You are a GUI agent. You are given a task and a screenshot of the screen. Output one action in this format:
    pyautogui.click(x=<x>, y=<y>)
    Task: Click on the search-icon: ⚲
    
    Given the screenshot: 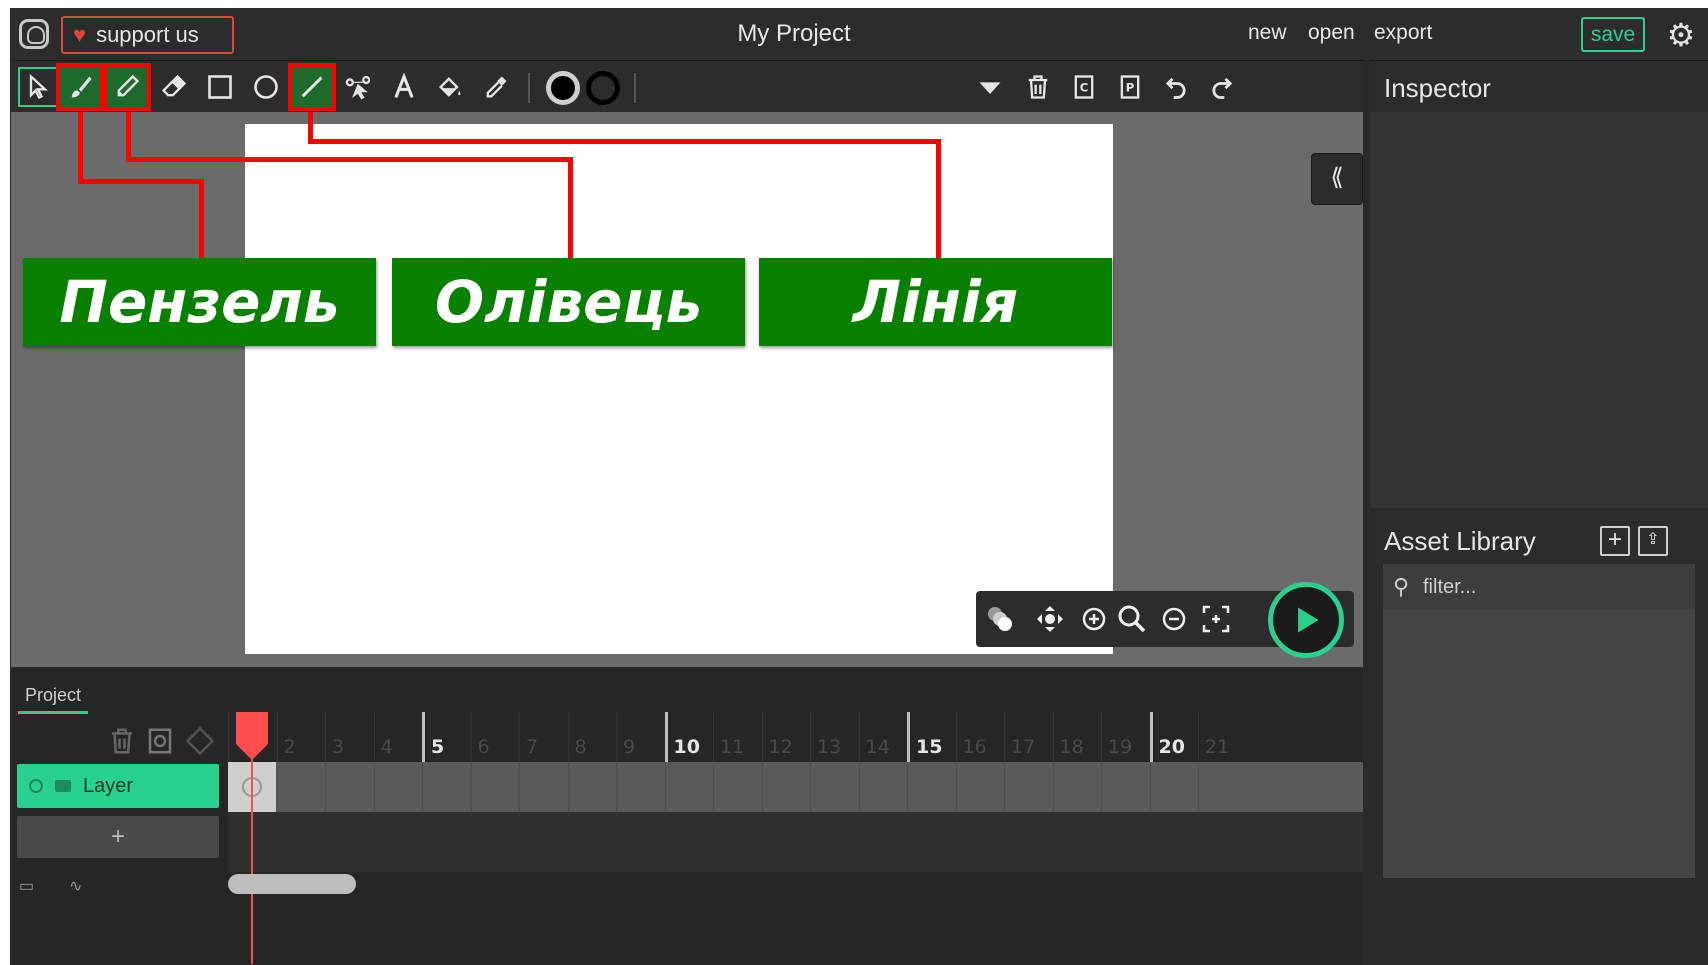 What is the action you would take?
    pyautogui.click(x=1401, y=586)
    